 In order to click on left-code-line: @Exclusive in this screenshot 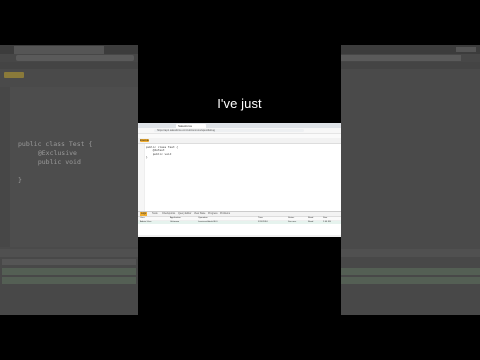, I will do `click(53, 153)`.